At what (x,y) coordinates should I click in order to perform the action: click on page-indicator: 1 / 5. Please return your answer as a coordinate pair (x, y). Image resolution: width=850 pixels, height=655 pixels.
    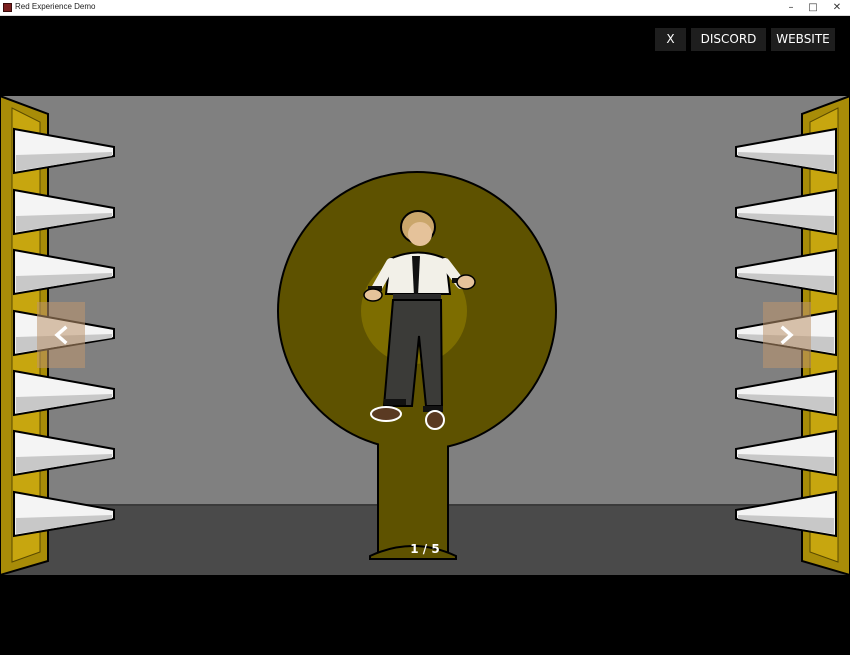
    Looking at the image, I should click on (425, 549).